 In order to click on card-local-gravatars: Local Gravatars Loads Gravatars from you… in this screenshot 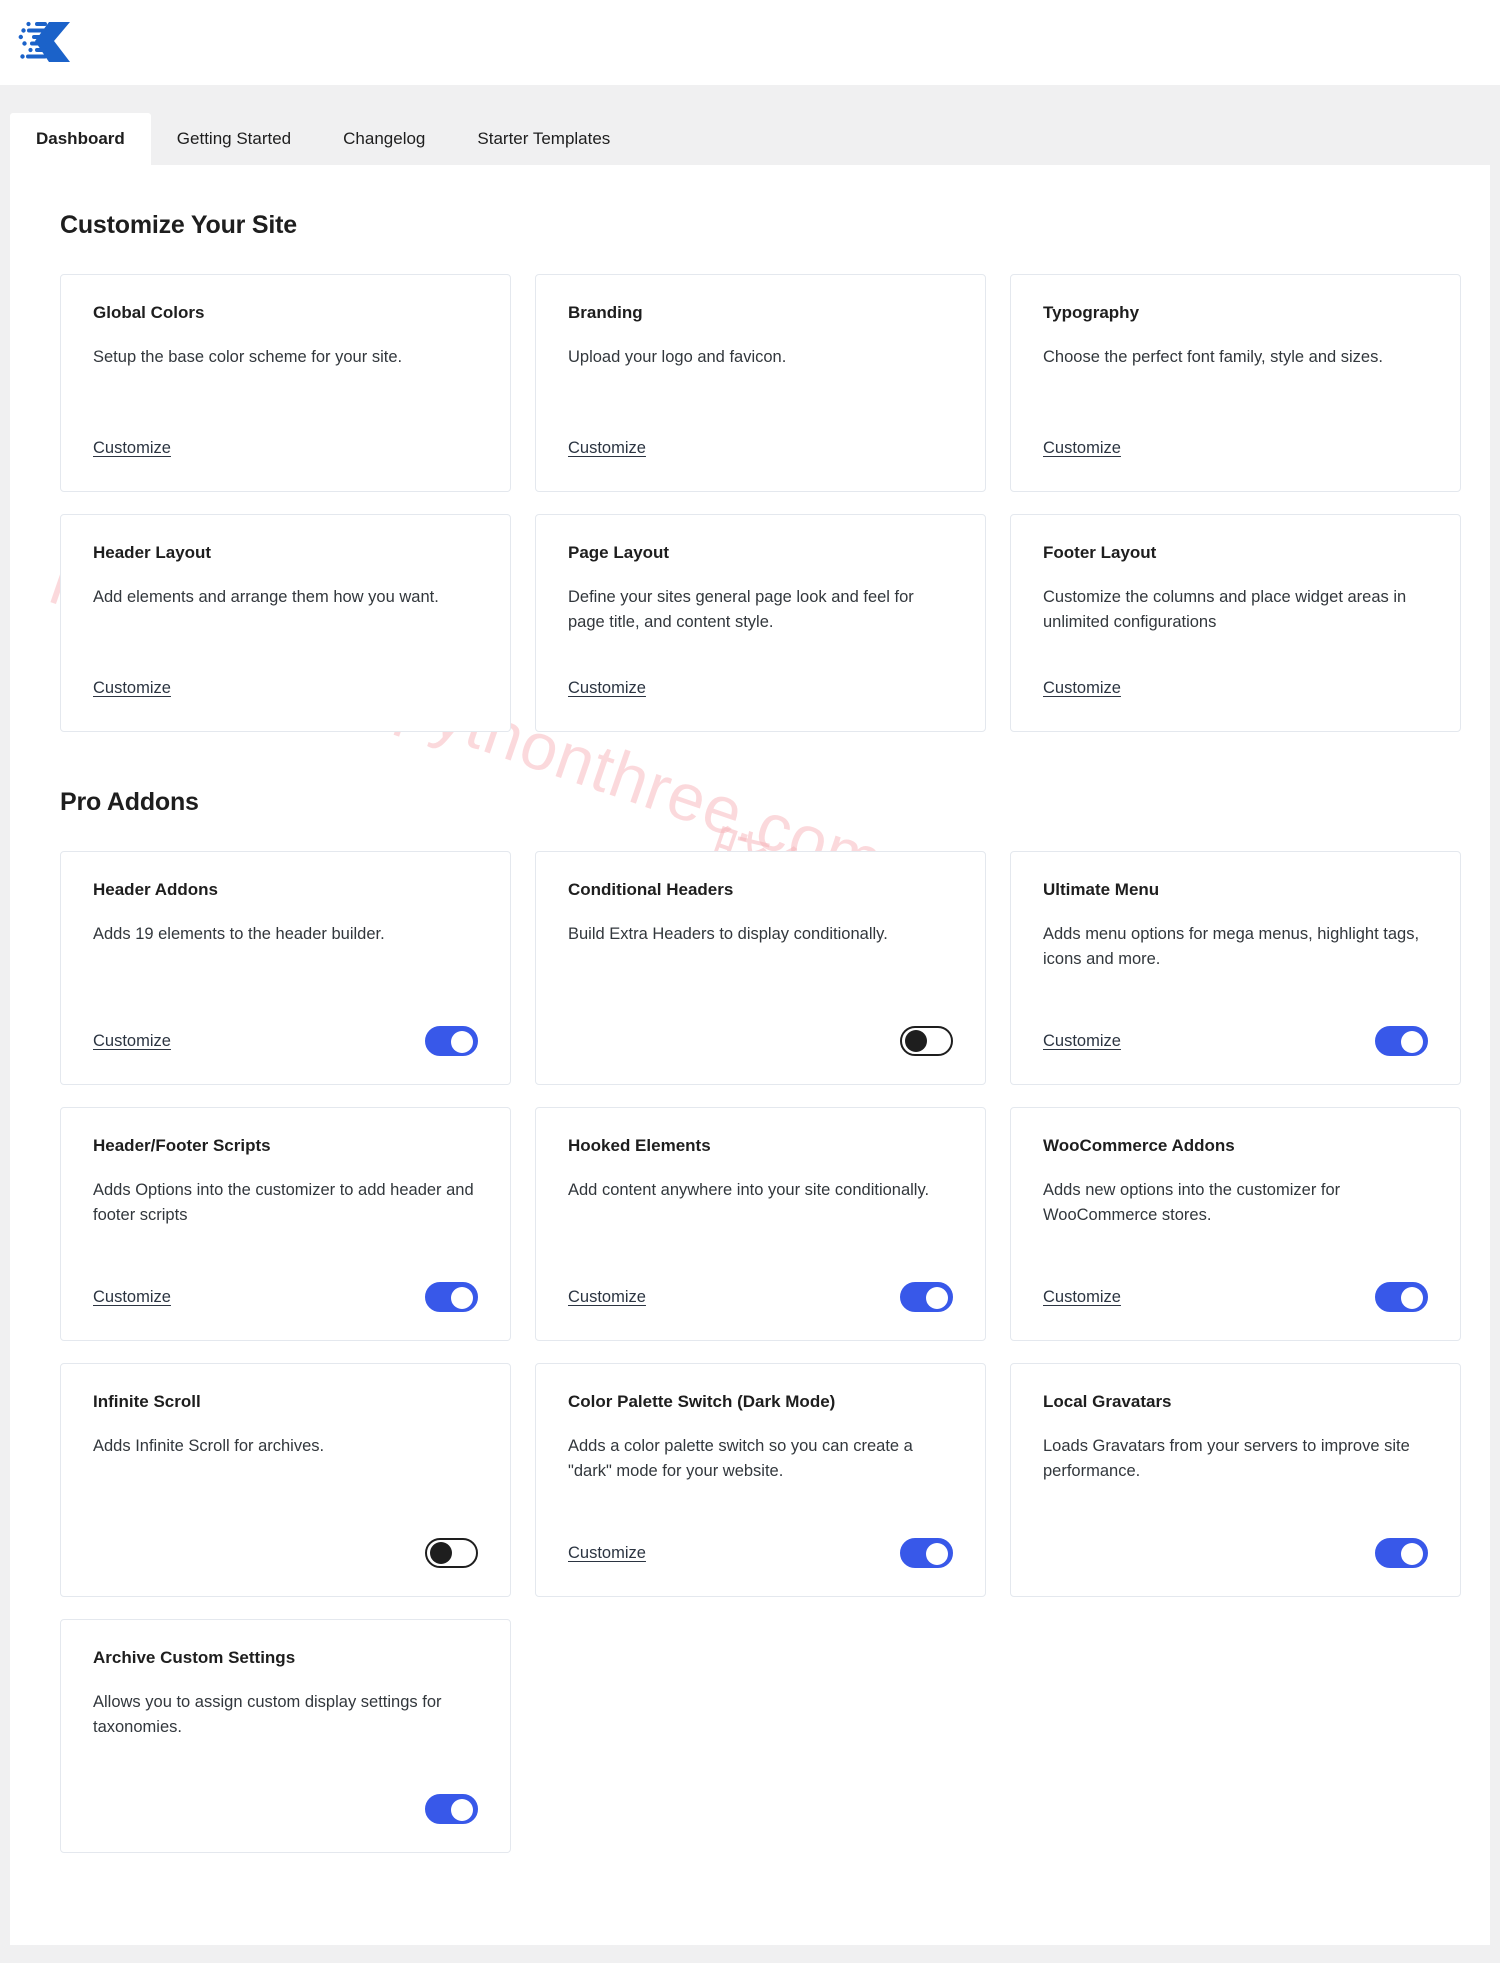, I will do `click(1235, 1480)`.